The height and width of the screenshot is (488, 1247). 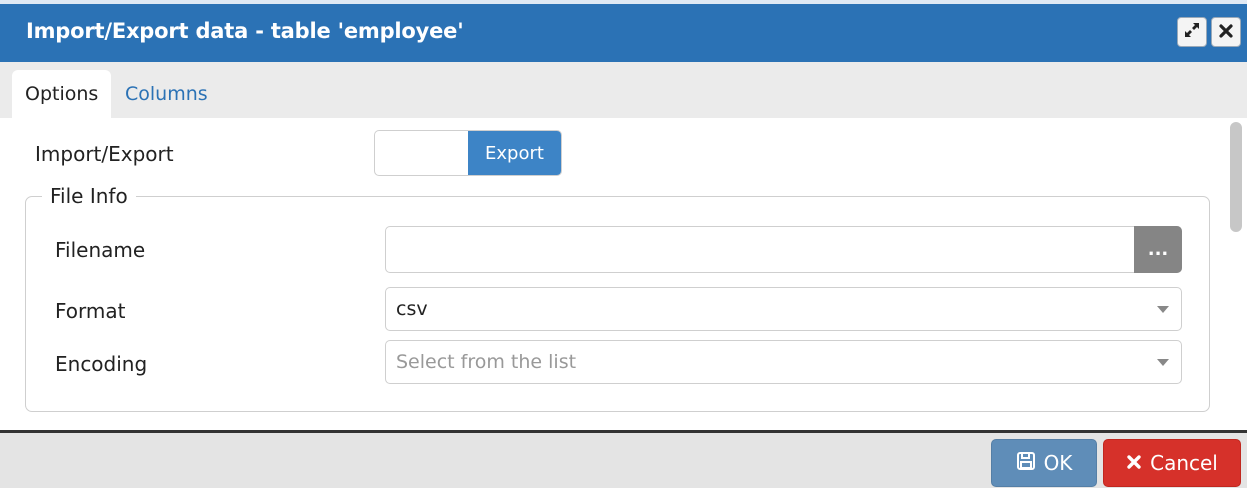 What do you see at coordinates (623, 31) in the screenshot?
I see `dialog-titlebar: Import/Export data - table 'employee'` at bounding box center [623, 31].